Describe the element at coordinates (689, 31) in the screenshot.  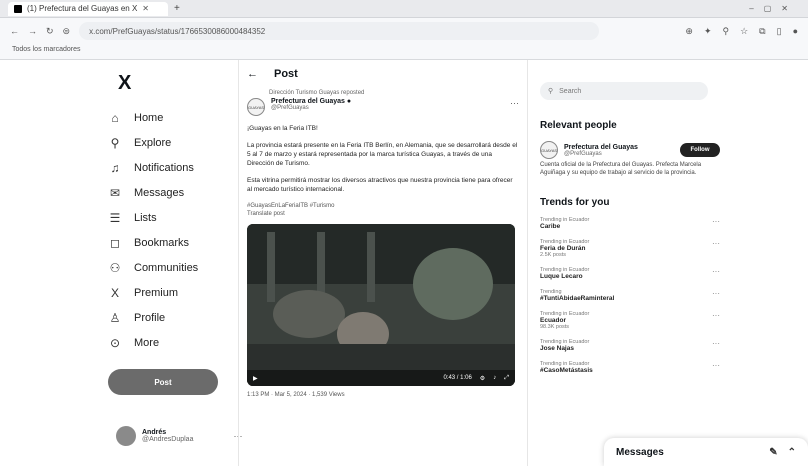
I see `translate-icon: ⊕` at that location.